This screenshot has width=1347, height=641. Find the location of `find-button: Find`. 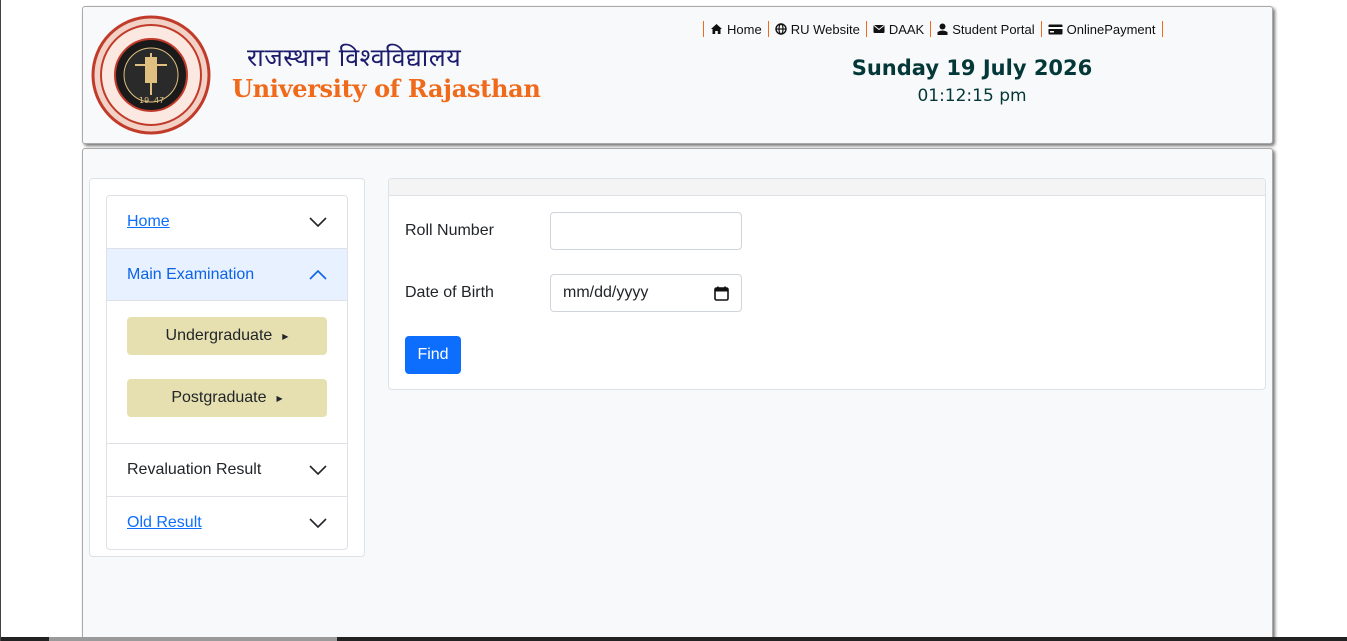

find-button: Find is located at coordinates (433, 355).